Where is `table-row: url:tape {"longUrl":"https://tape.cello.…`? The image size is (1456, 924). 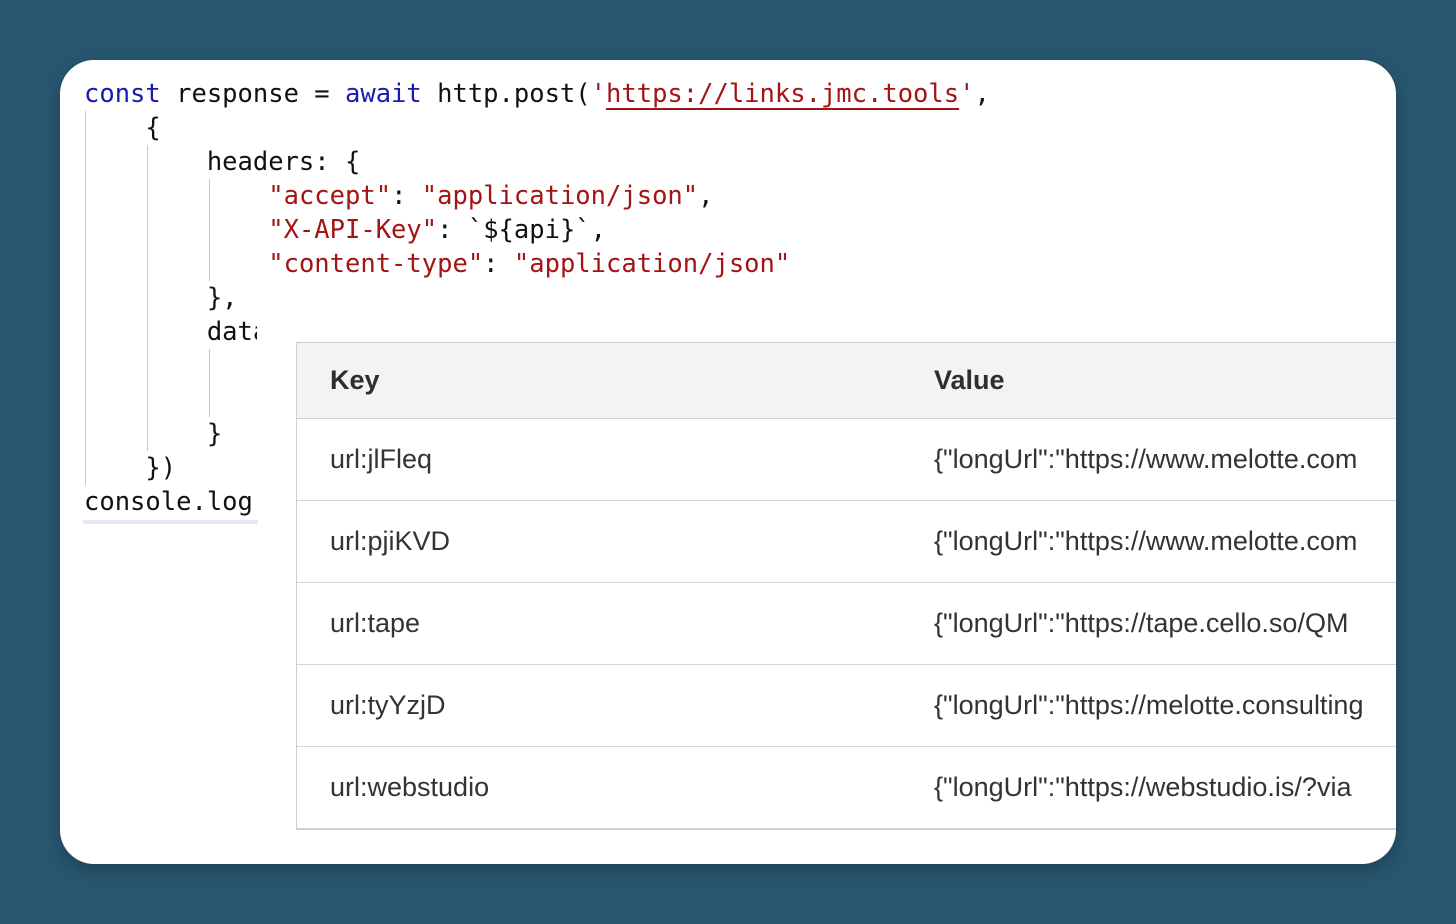 table-row: url:tape {"longUrl":"https://tape.cello.… is located at coordinates (846, 624).